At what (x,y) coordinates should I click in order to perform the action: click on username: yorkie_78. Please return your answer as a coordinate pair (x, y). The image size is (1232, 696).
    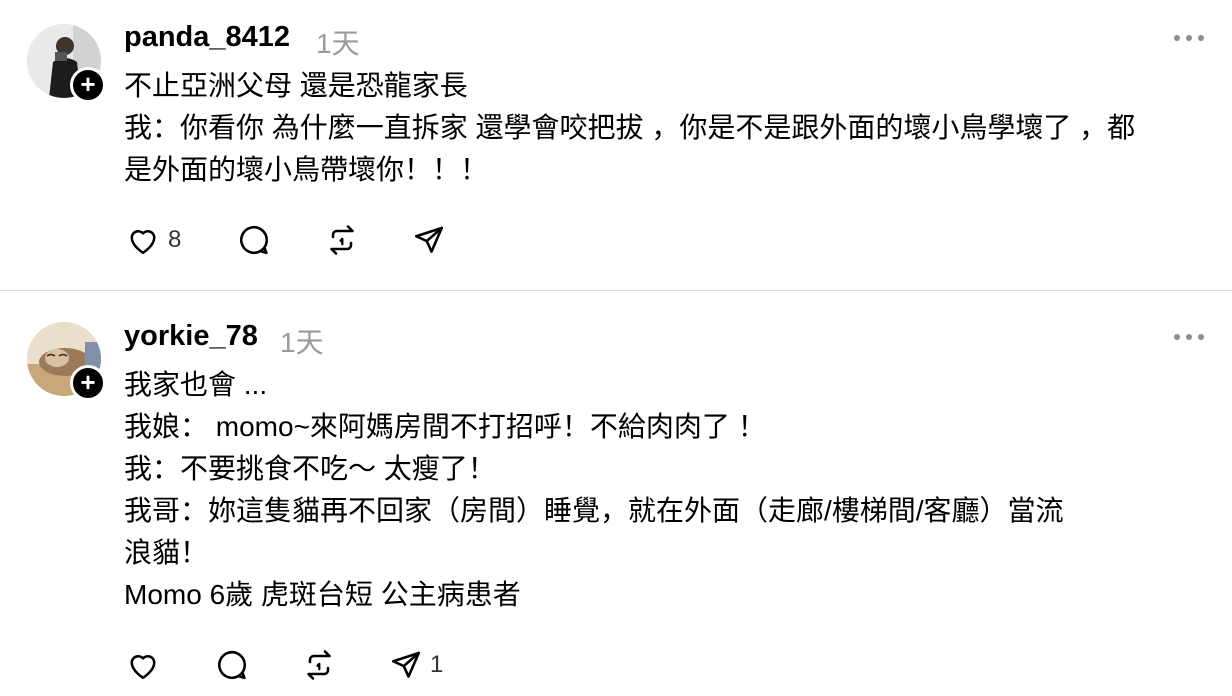
    Looking at the image, I should click on (191, 336).